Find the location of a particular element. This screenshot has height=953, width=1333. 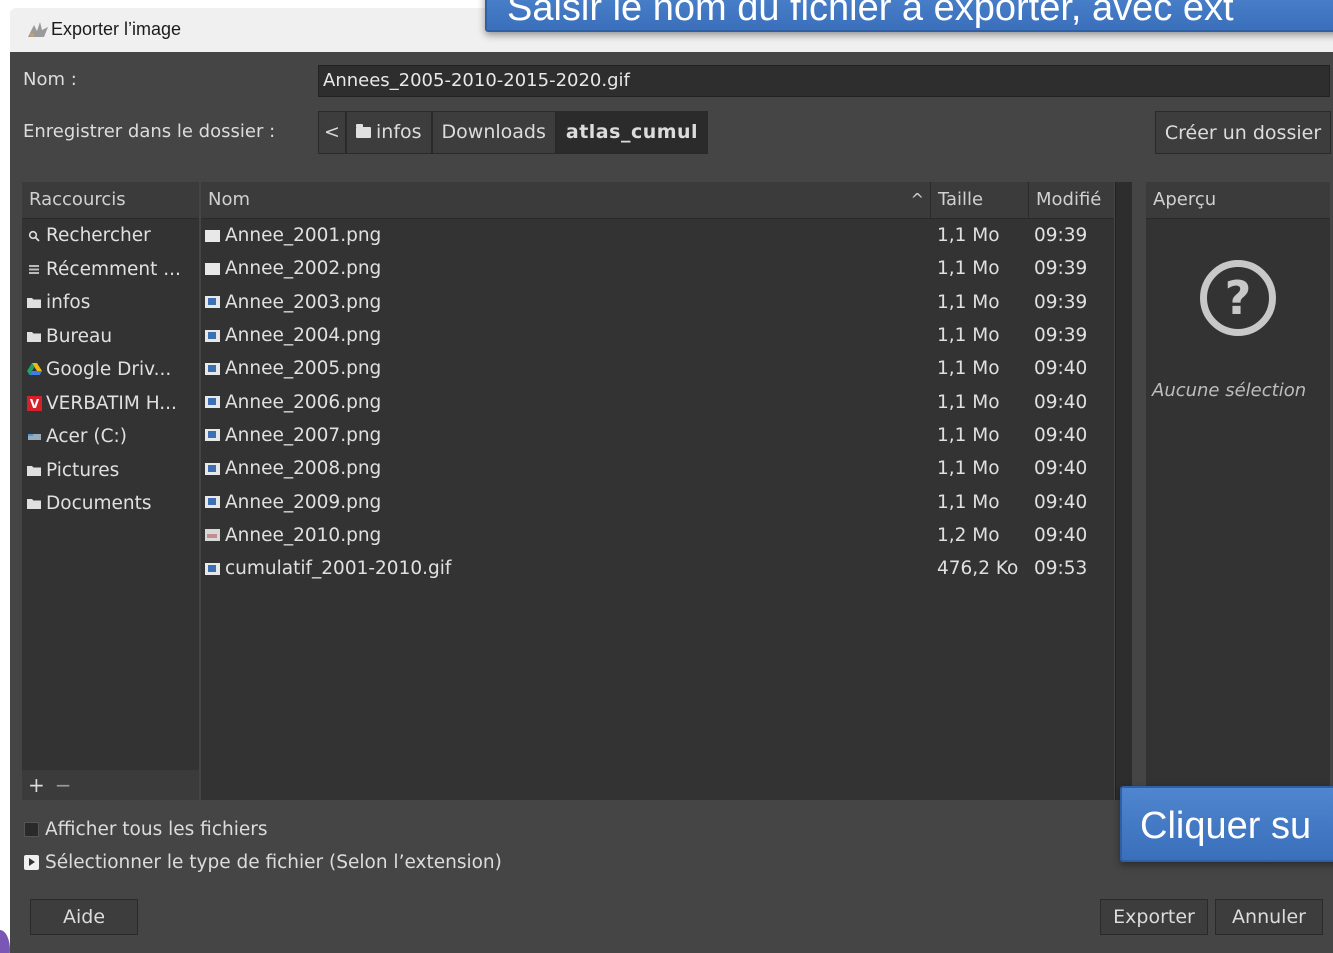

file-name: Annee_2003.png is located at coordinates (303, 302).